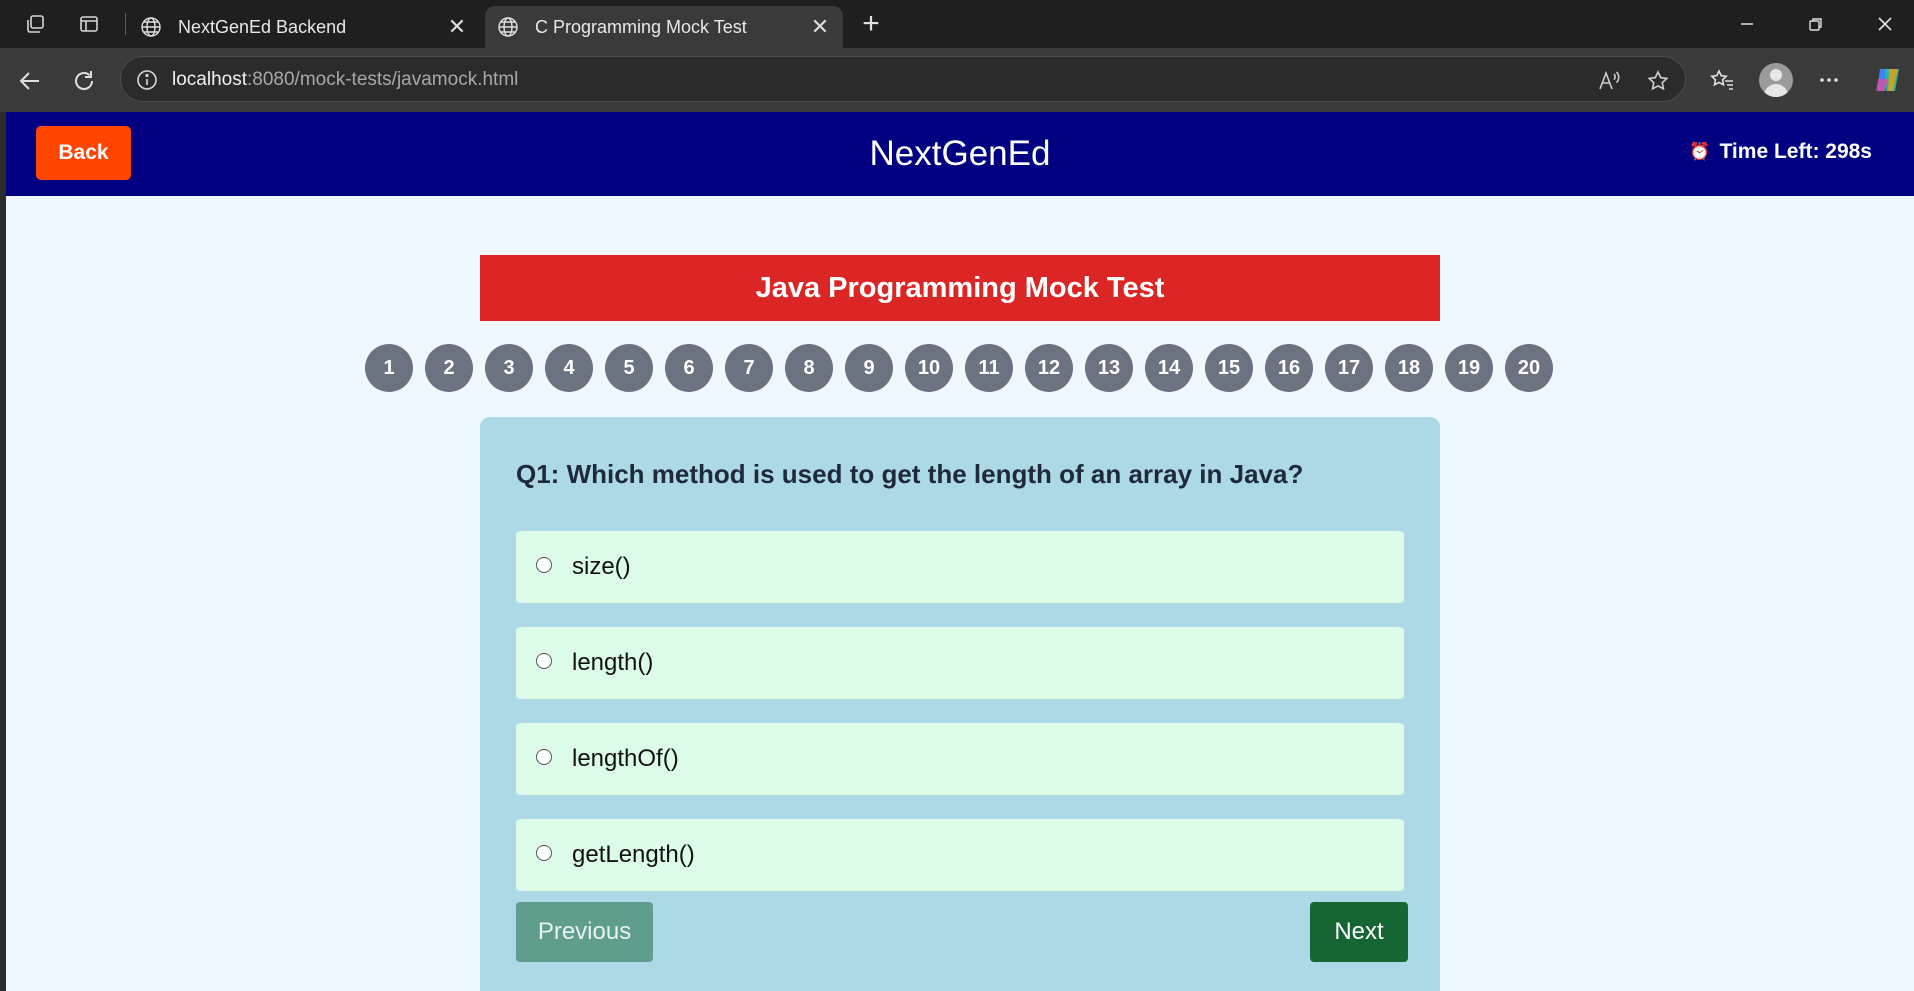 This screenshot has height=991, width=1914. I want to click on question-number-button: 7, so click(749, 368).